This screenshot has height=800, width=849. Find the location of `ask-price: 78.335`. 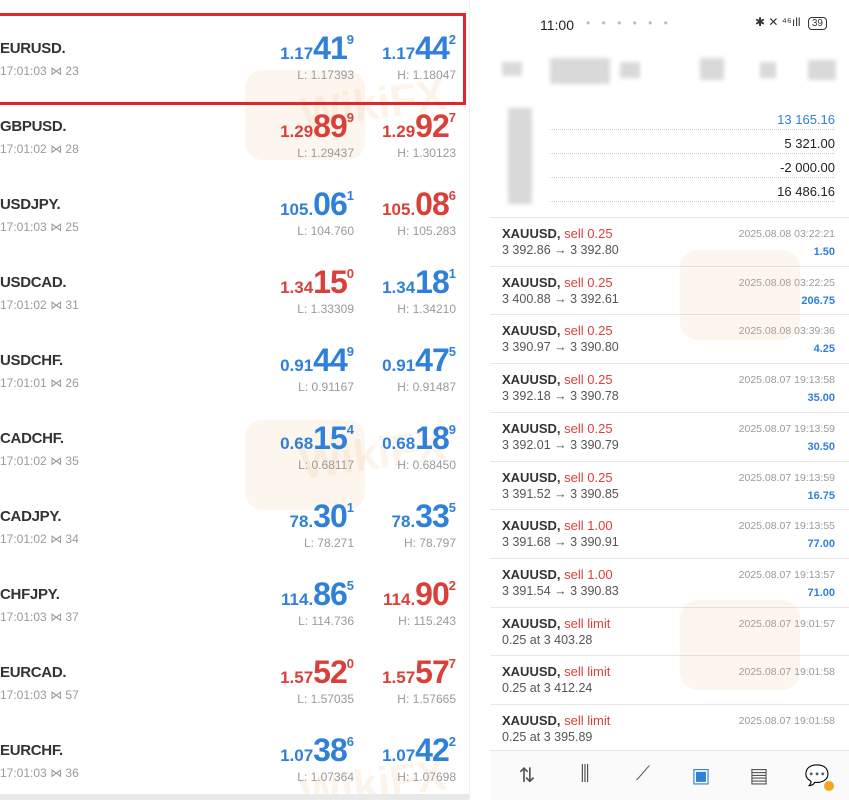

ask-price: 78.335 is located at coordinates (424, 518).